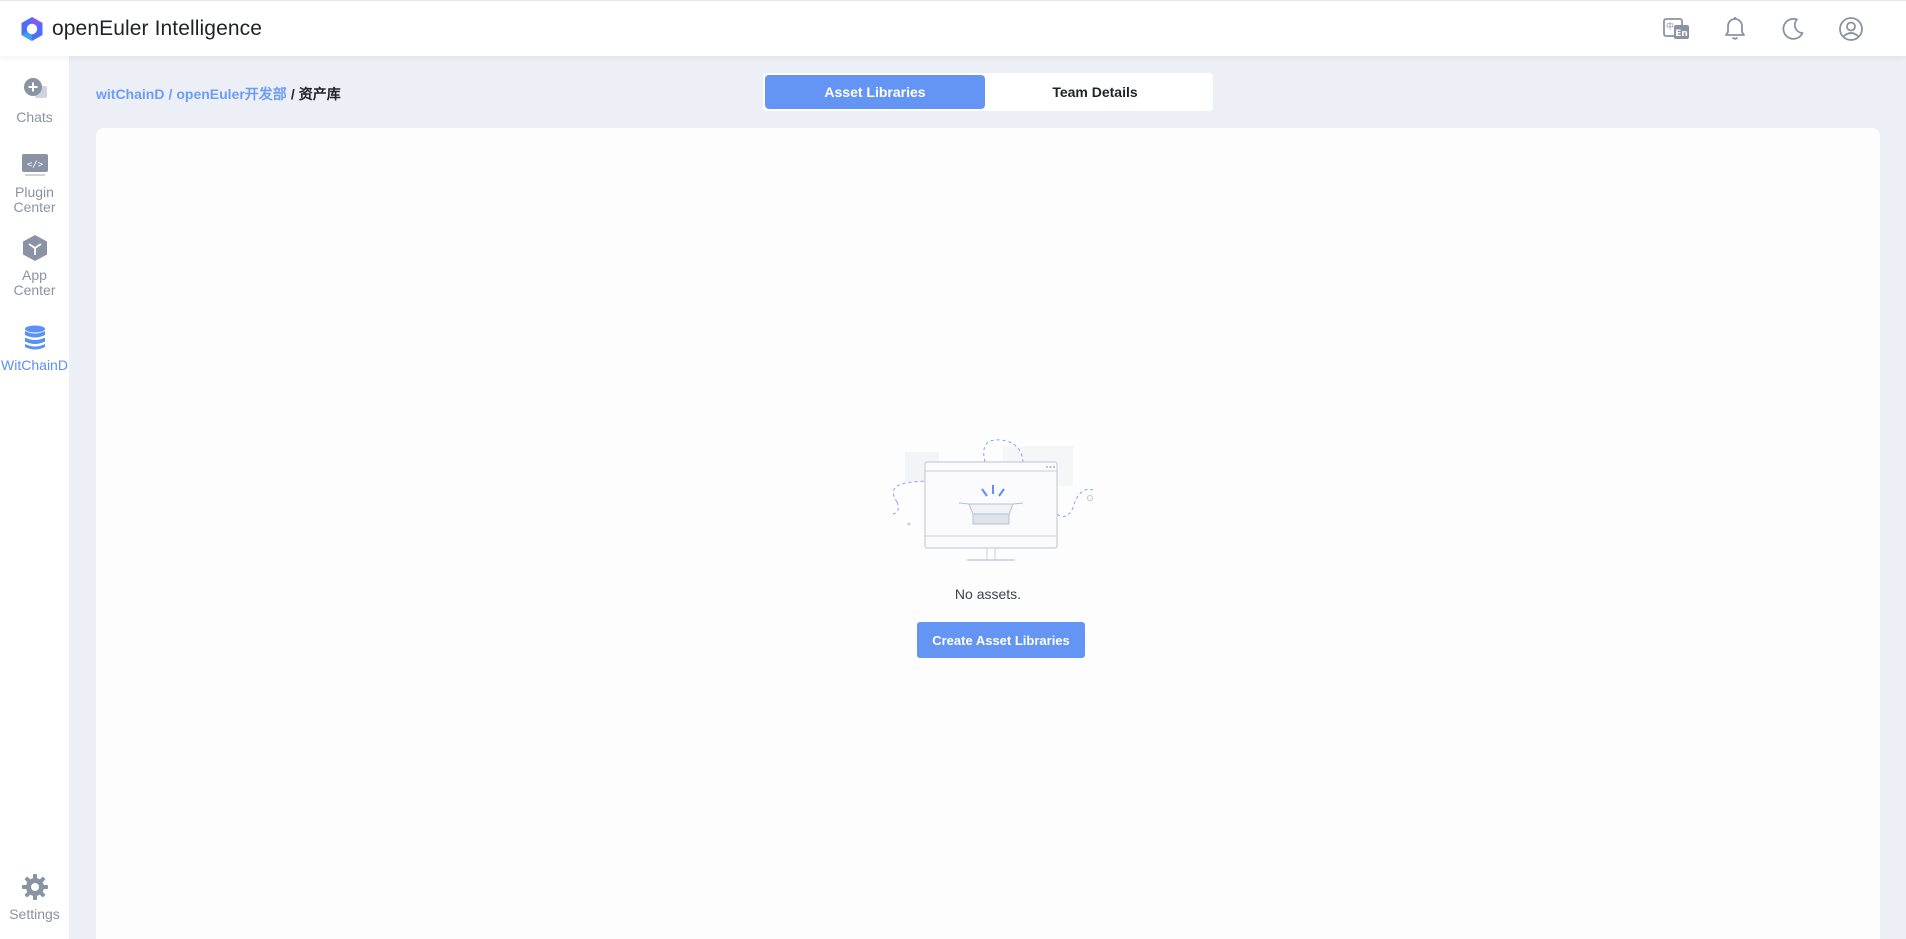  What do you see at coordinates (157, 28) in the screenshot?
I see `app-title: openEuler Intelligence` at bounding box center [157, 28].